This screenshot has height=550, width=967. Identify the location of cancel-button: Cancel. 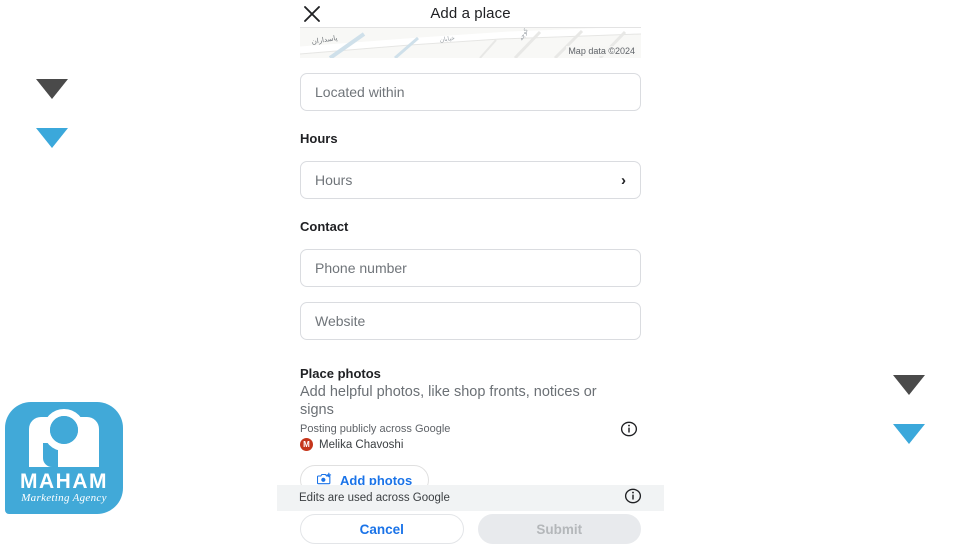
(382, 529).